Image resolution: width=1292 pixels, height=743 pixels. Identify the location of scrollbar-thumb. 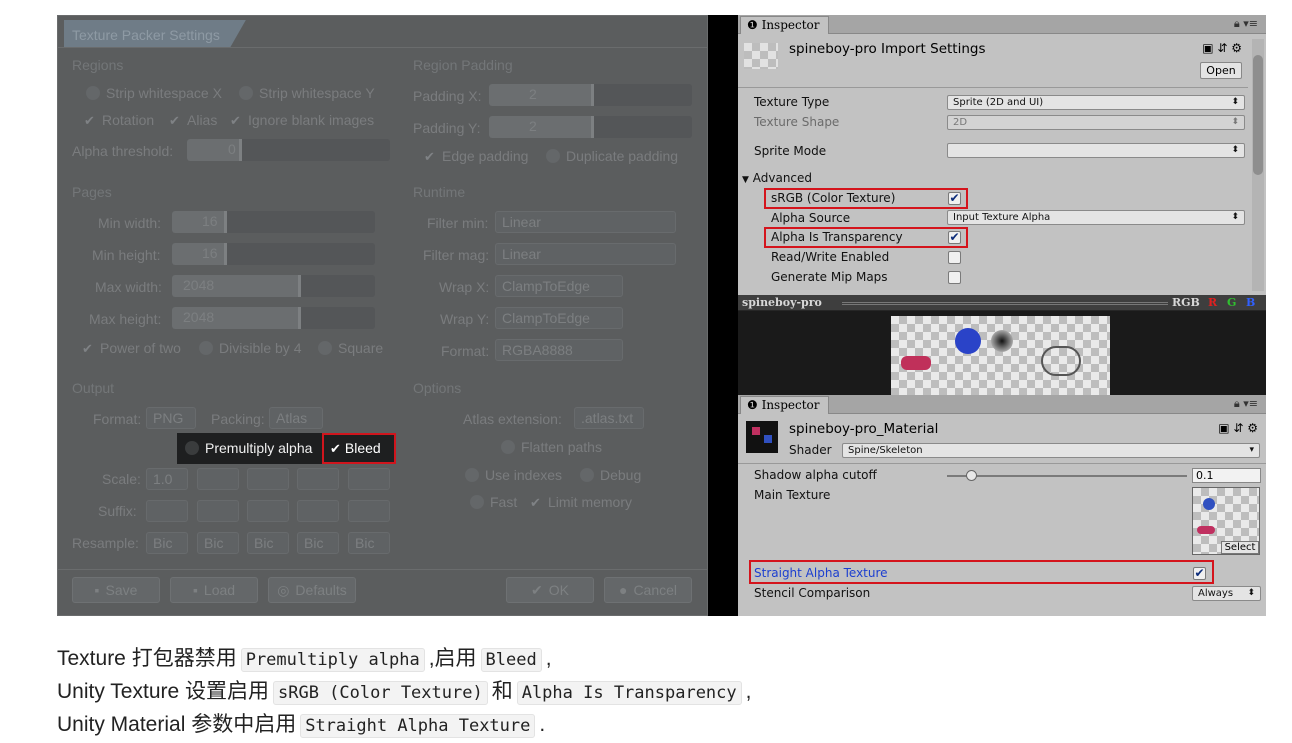
(1258, 115).